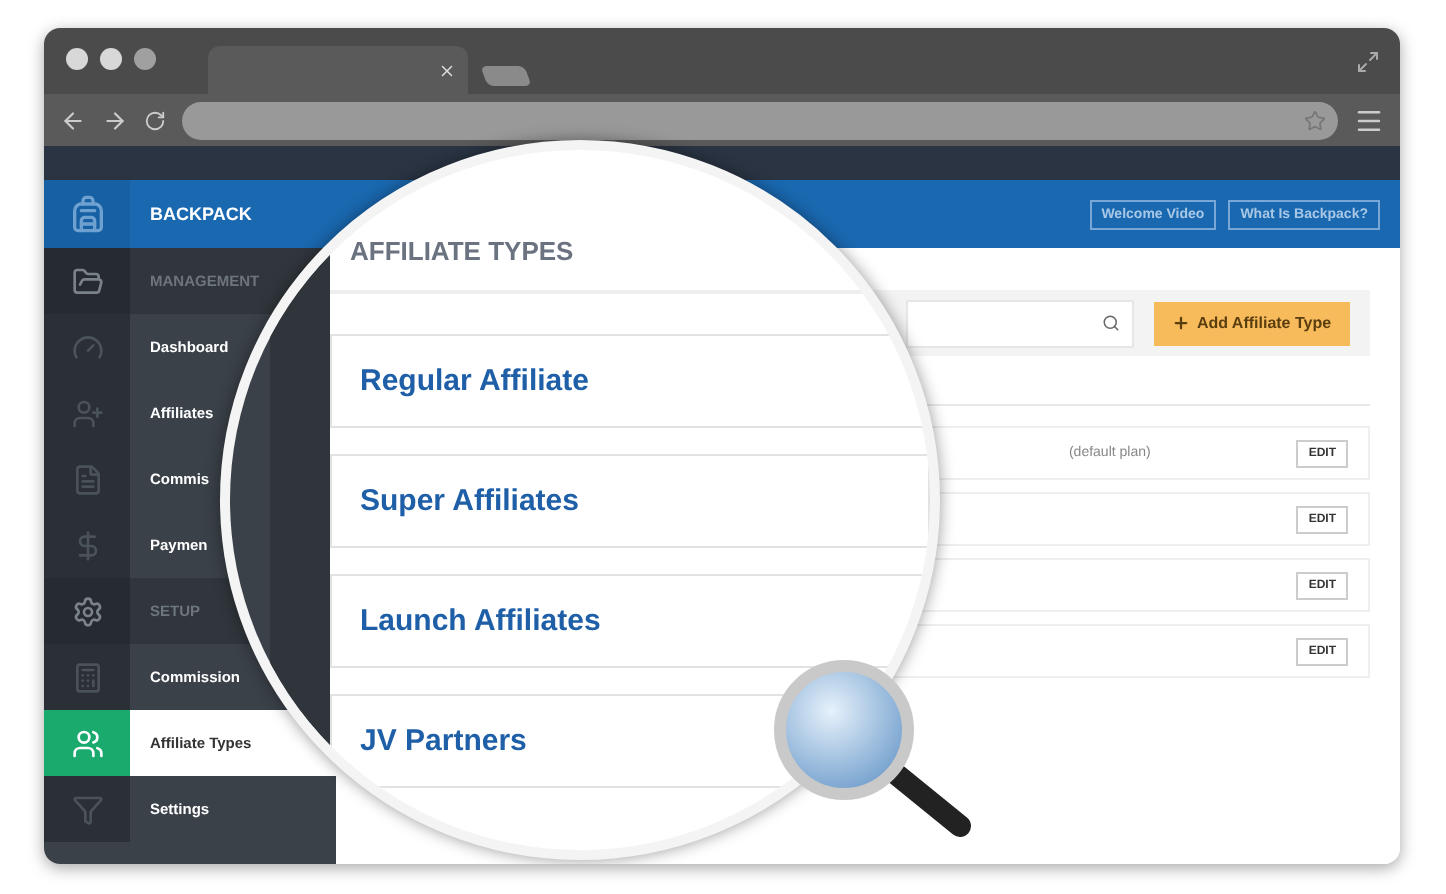  What do you see at coordinates (87, 214) in the screenshot?
I see `backpack-icon` at bounding box center [87, 214].